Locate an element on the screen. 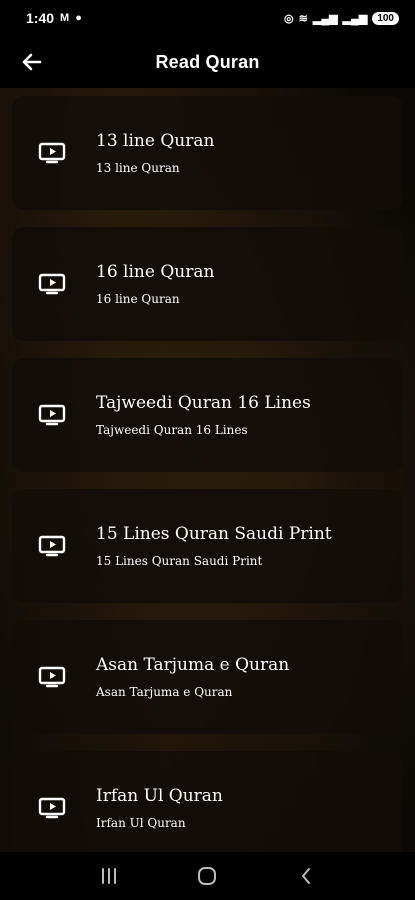 The height and width of the screenshot is (900, 415). app-bar: Read Quran is located at coordinates (207, 62).